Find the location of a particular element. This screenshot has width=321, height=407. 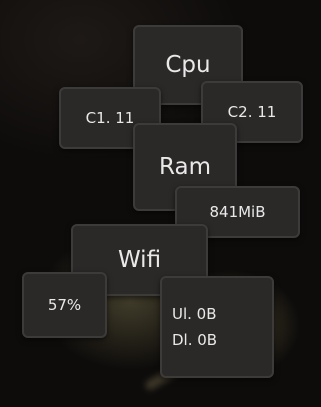

upload-value: Ul. 0B is located at coordinates (194, 314).